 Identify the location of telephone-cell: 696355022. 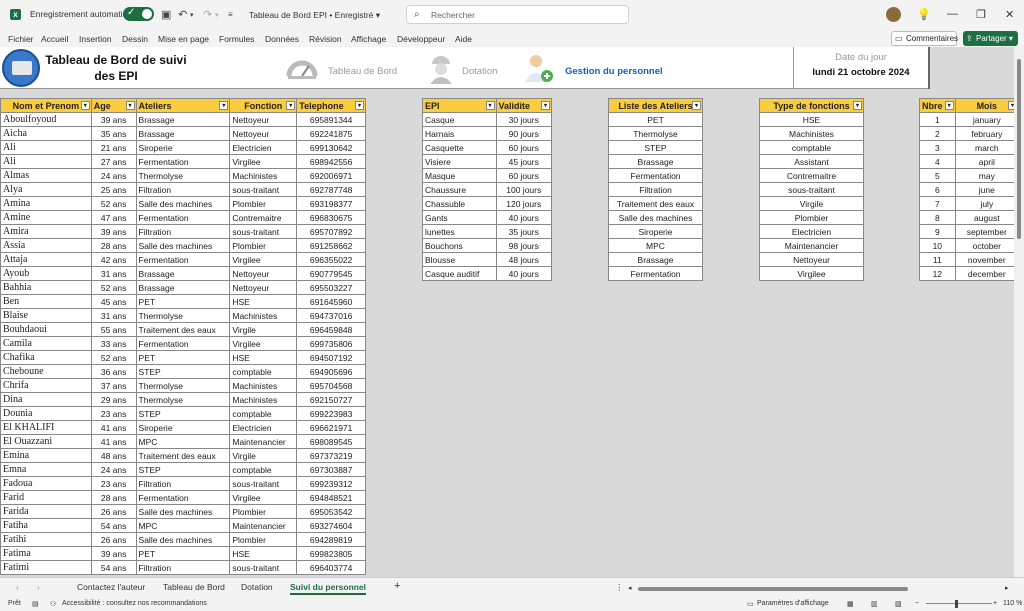
(331, 259).